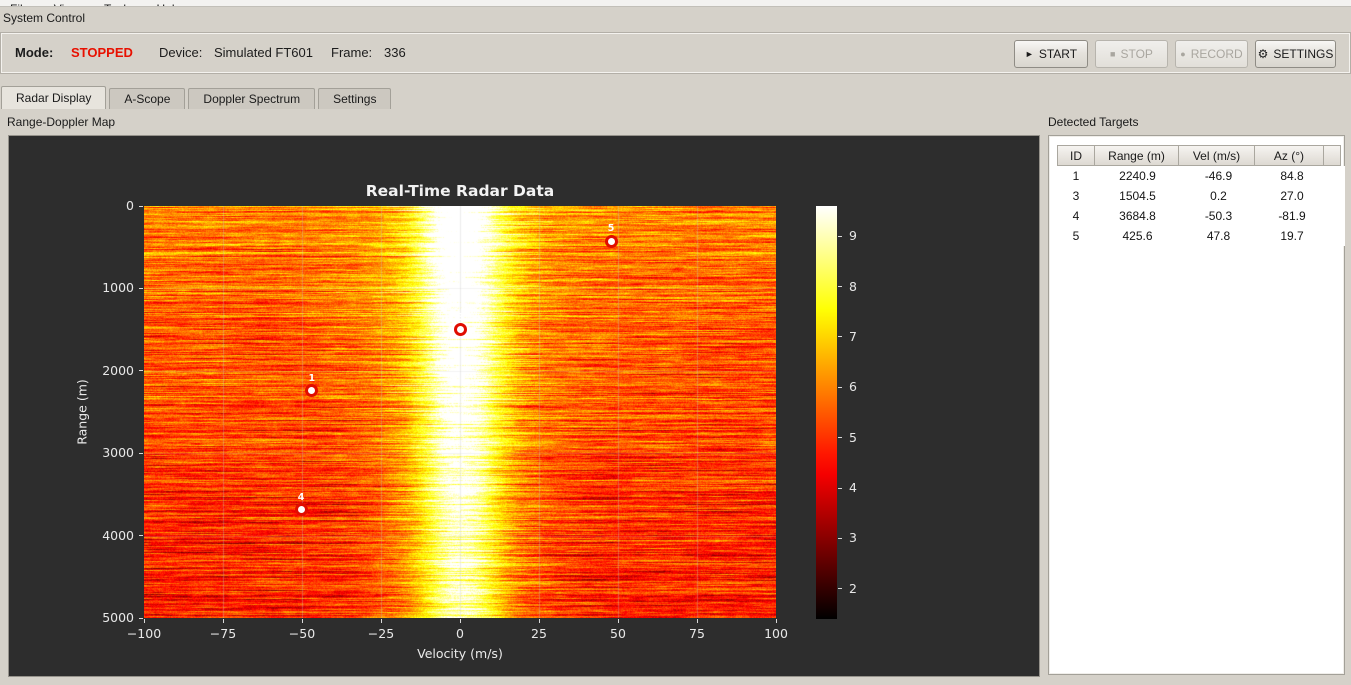 This screenshot has height=685, width=1351. I want to click on table-cell: 3684.8, so click(1137, 216).